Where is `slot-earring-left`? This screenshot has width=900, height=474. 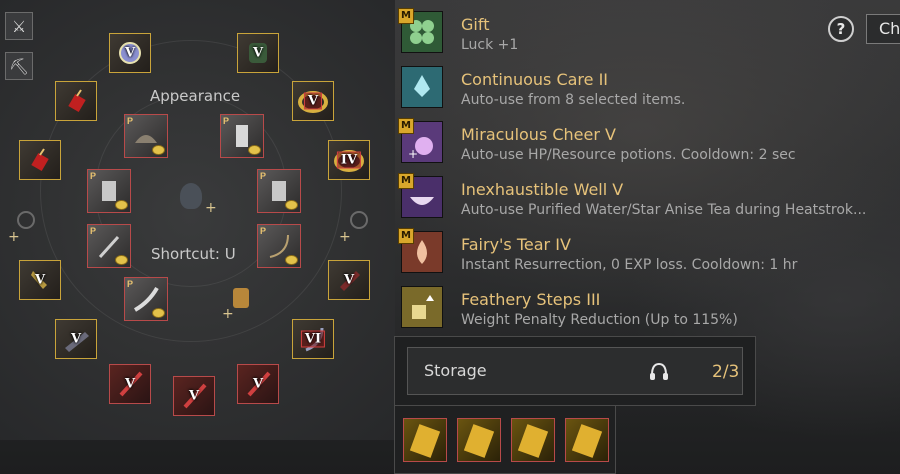 slot-earring-left is located at coordinates (76, 101).